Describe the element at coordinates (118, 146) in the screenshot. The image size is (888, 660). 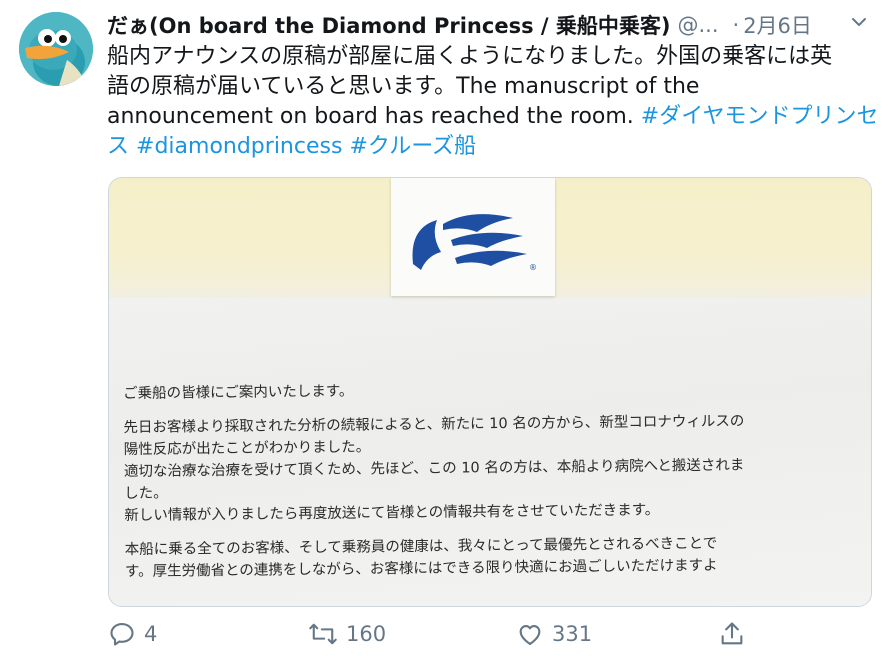
I see `hashtag-diamond-princess-jp-cont: ス` at that location.